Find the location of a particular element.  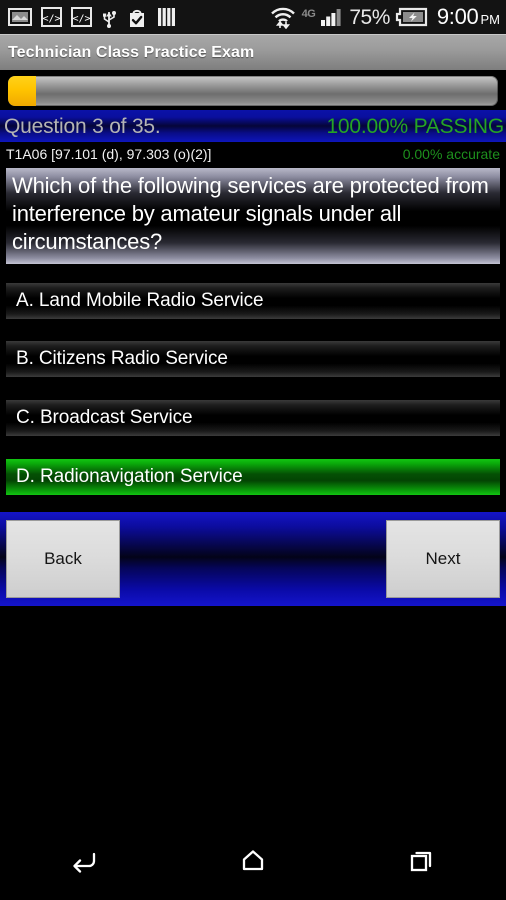

exam-progress-container is located at coordinates (253, 90).